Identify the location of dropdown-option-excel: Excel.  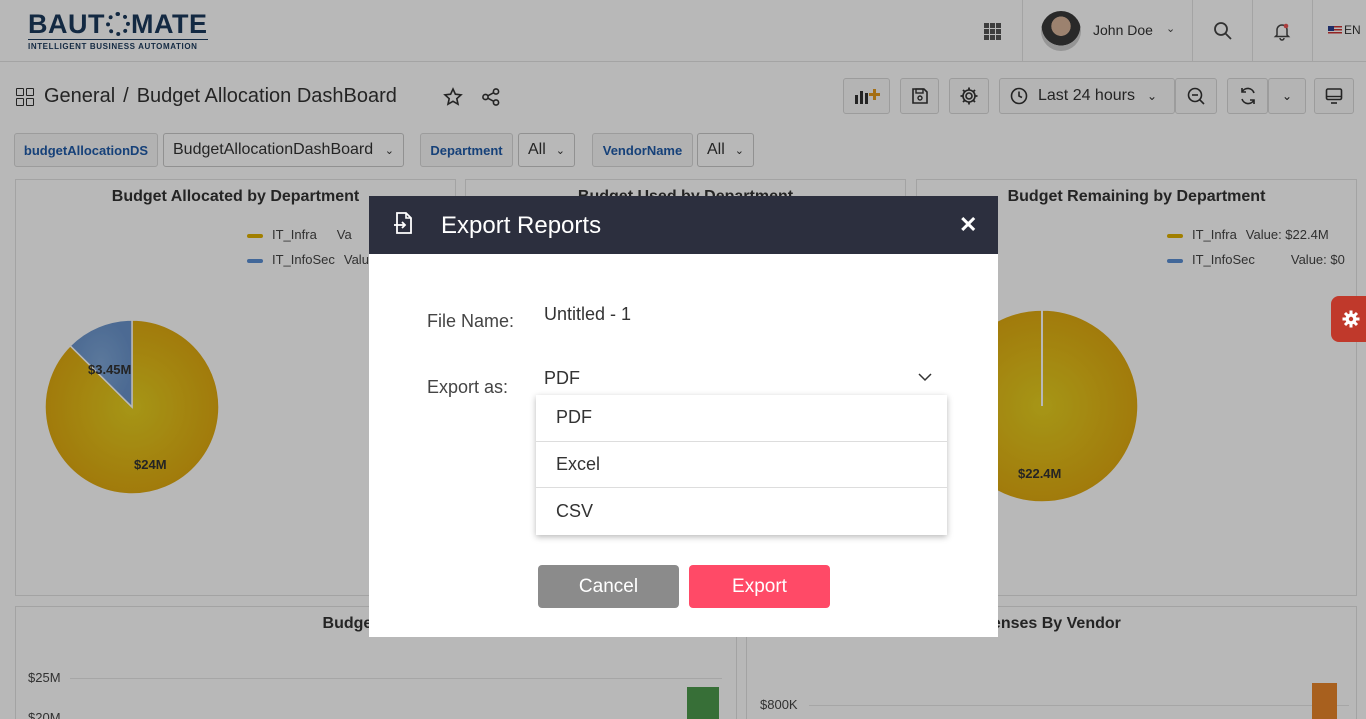
(741, 465).